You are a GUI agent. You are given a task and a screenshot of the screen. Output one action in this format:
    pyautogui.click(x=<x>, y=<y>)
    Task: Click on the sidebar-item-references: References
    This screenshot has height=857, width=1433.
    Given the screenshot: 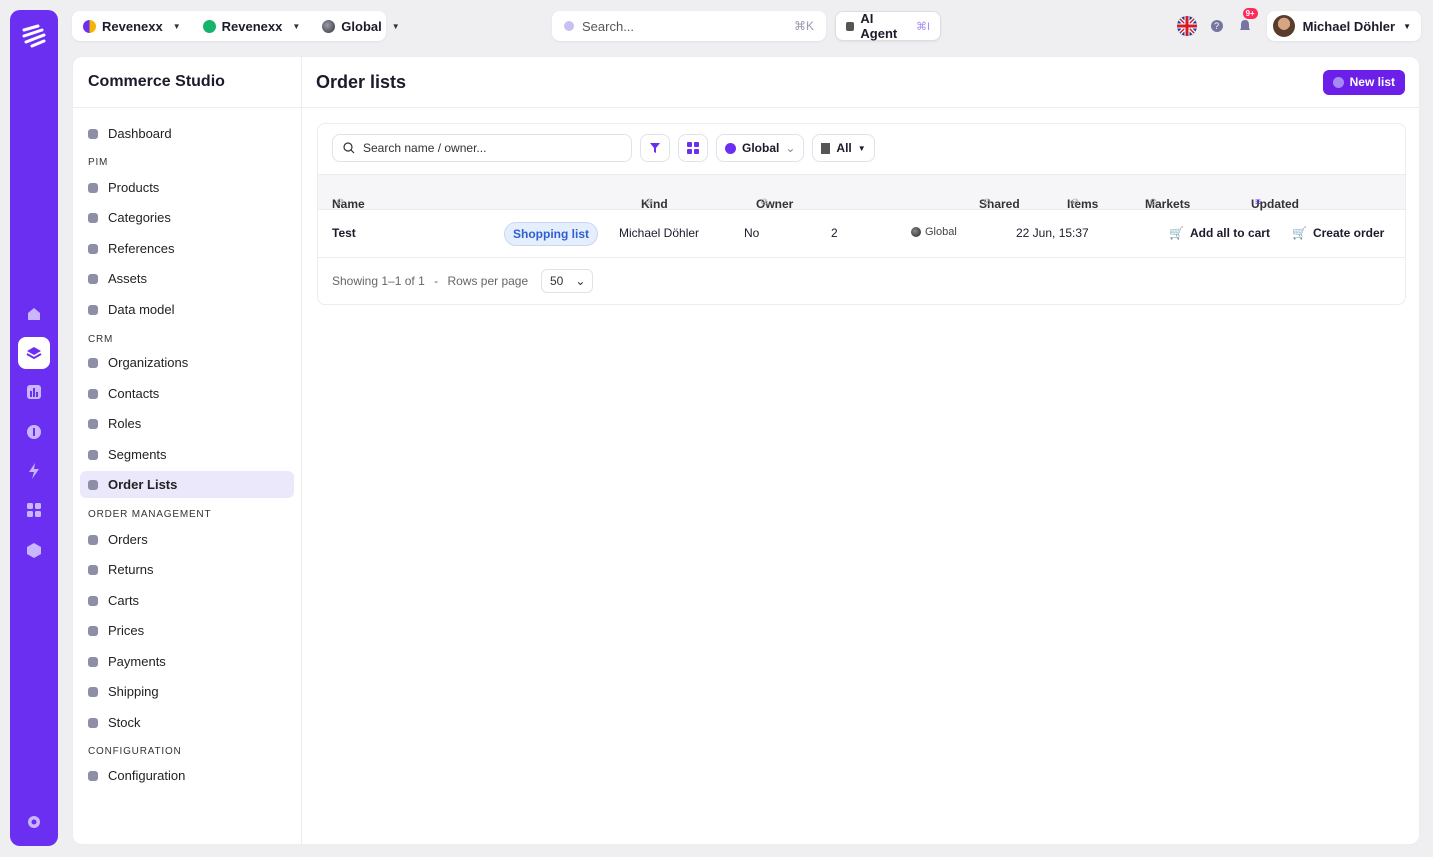 What is the action you would take?
    pyautogui.click(x=187, y=248)
    